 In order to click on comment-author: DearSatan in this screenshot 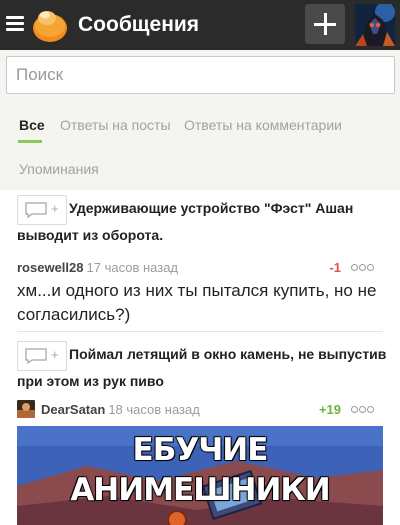, I will do `click(73, 409)`.